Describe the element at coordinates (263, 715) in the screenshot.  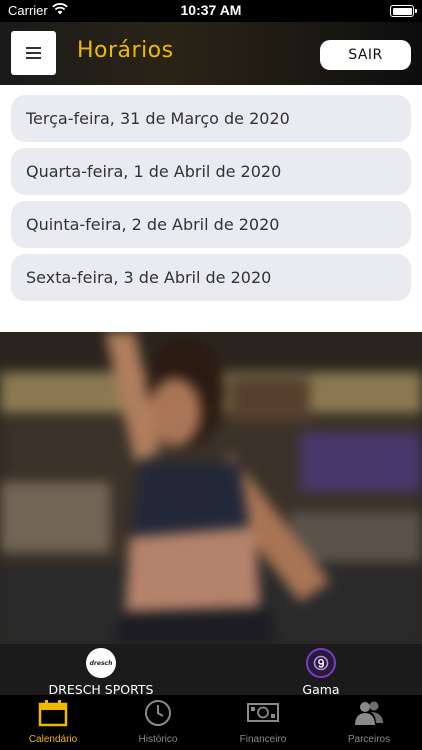
I see `money-icon` at that location.